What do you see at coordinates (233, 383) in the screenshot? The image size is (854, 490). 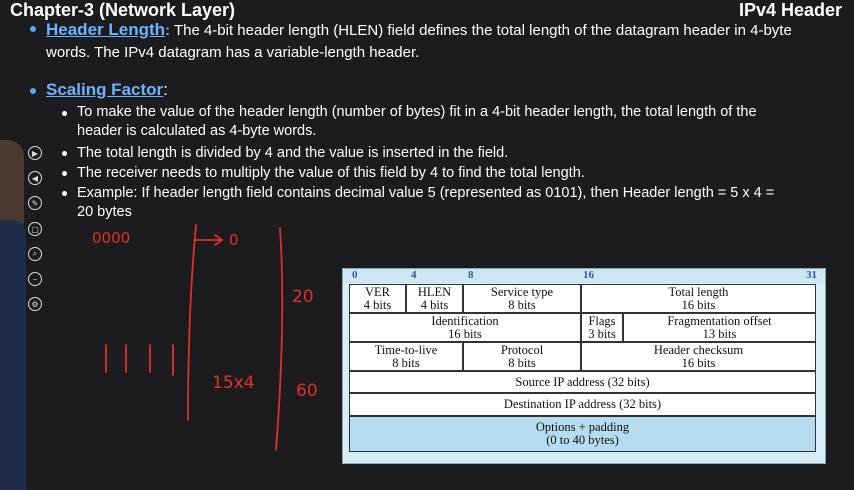 I see `annotation-15x4: 15x4` at bounding box center [233, 383].